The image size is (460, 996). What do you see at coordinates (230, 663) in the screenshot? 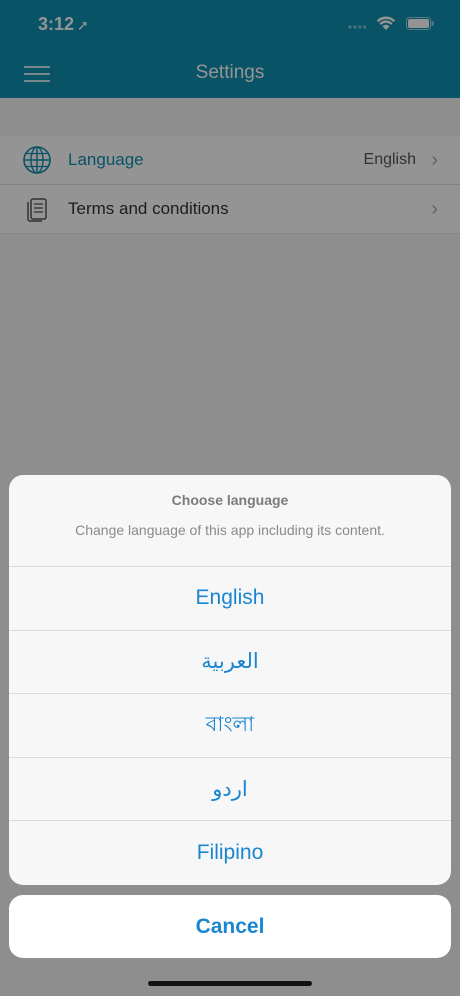
I see `language-option-arabic: العربية` at bounding box center [230, 663].